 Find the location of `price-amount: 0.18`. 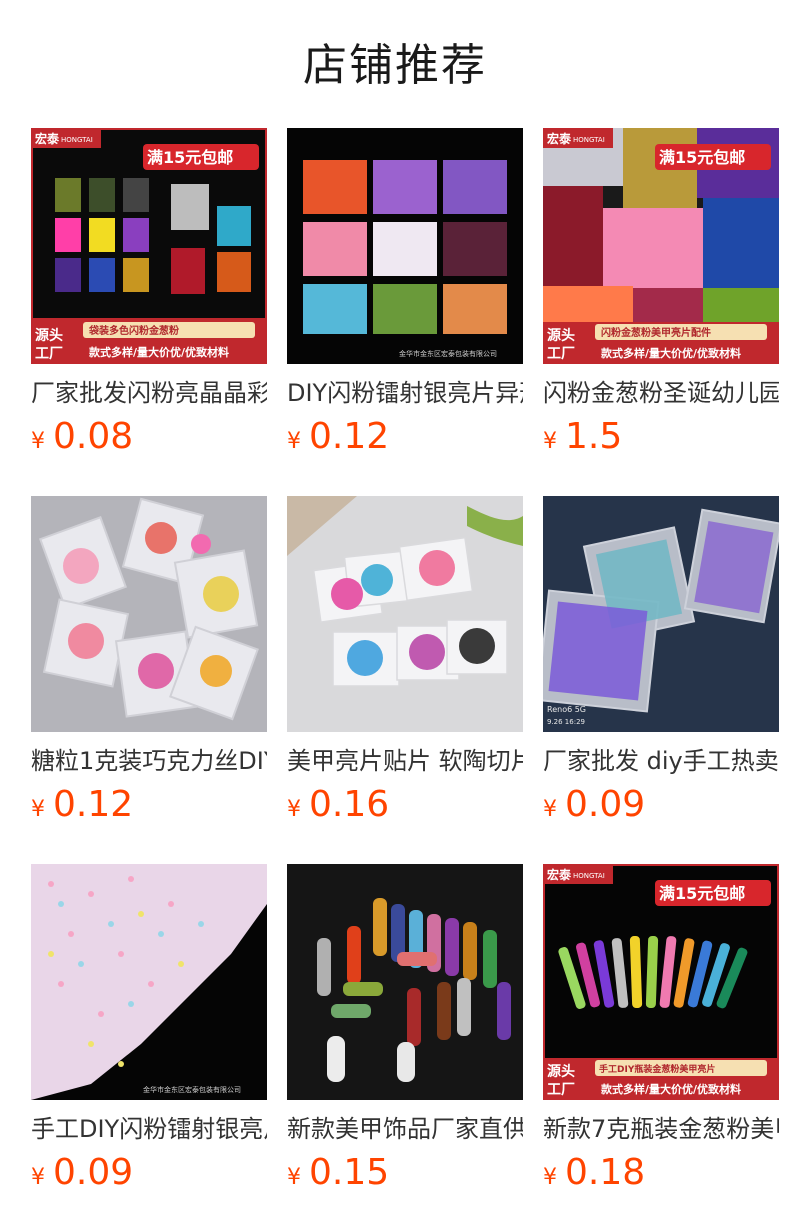

price-amount: 0.18 is located at coordinates (605, 1172).